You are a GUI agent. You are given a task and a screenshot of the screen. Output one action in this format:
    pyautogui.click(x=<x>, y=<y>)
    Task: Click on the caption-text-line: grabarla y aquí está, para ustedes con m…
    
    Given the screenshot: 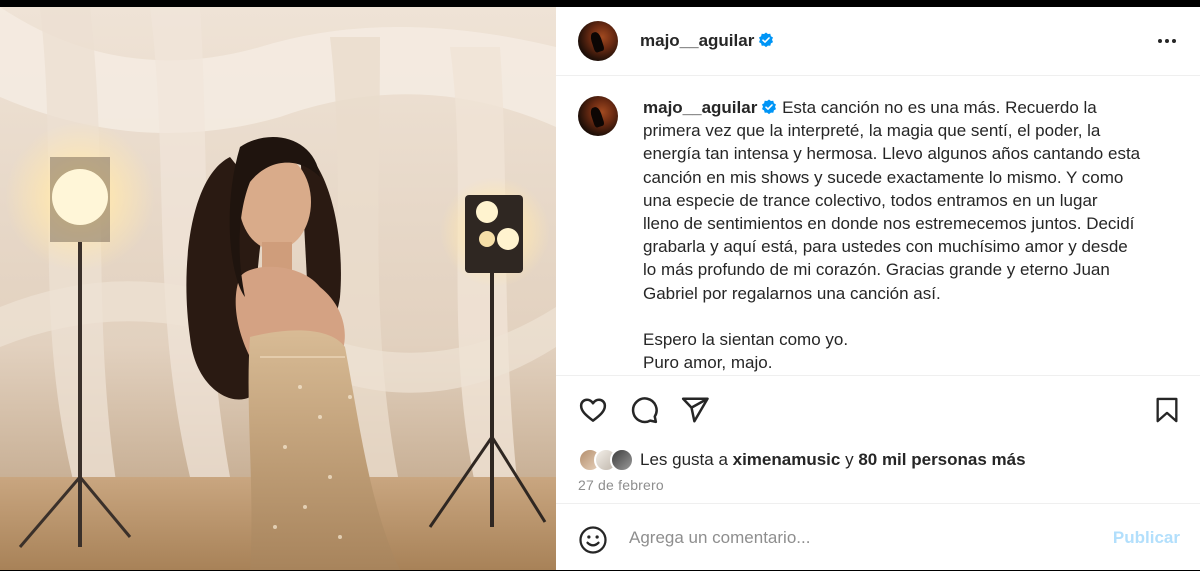 What is the action you would take?
    pyautogui.click(x=885, y=247)
    